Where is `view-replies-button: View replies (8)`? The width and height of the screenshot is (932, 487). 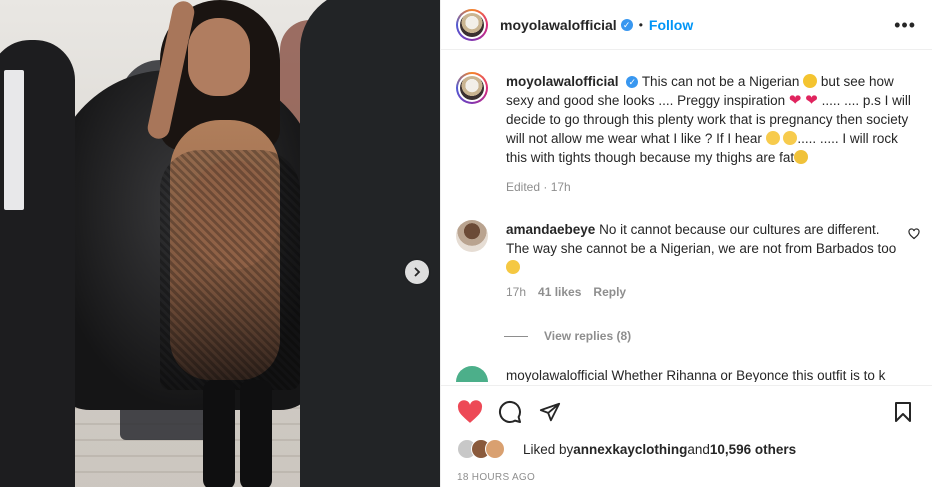 view-replies-button: View replies (8) is located at coordinates (710, 336).